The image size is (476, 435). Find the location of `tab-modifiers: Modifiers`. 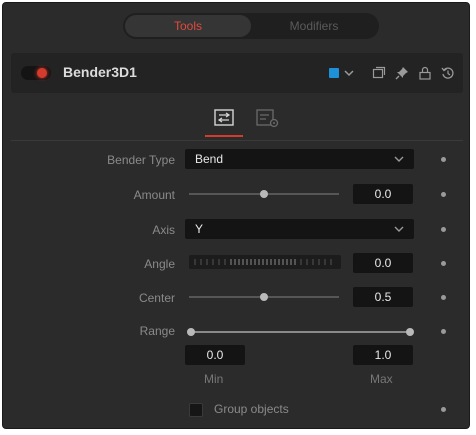

tab-modifiers: Modifiers is located at coordinates (314, 26).